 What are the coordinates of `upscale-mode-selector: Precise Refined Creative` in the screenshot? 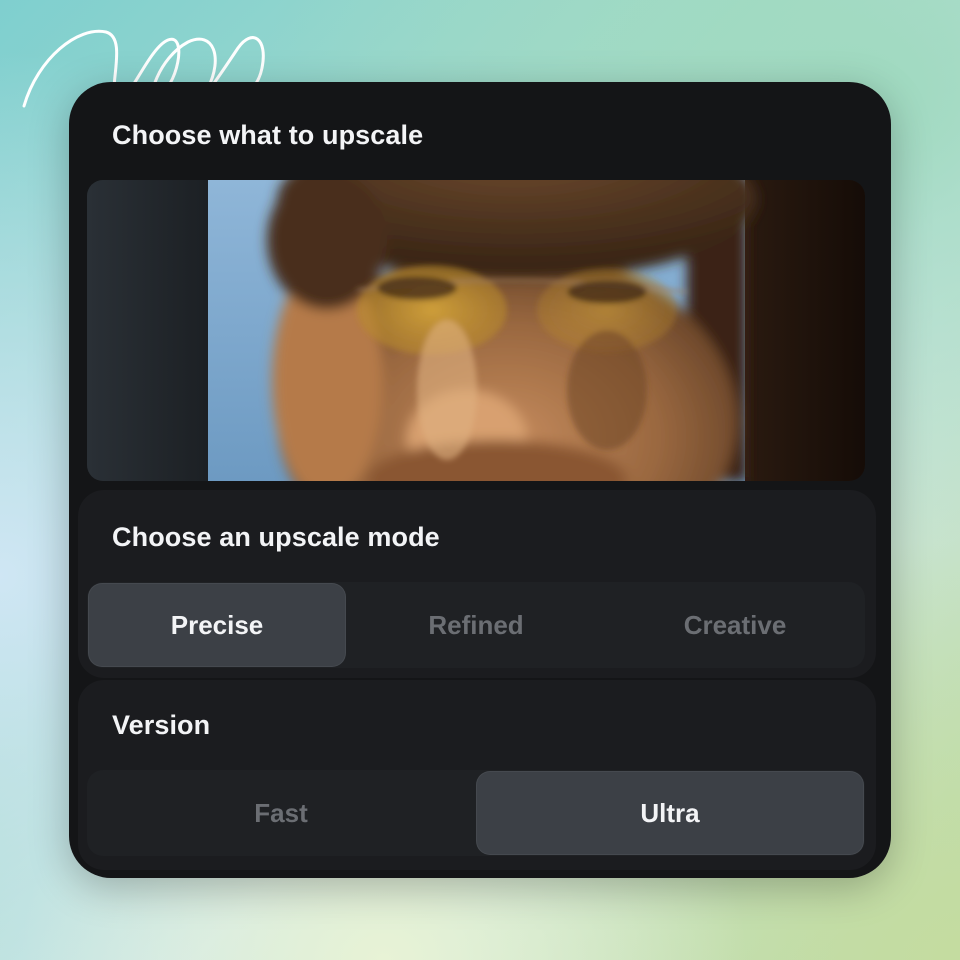 It's located at (476, 625).